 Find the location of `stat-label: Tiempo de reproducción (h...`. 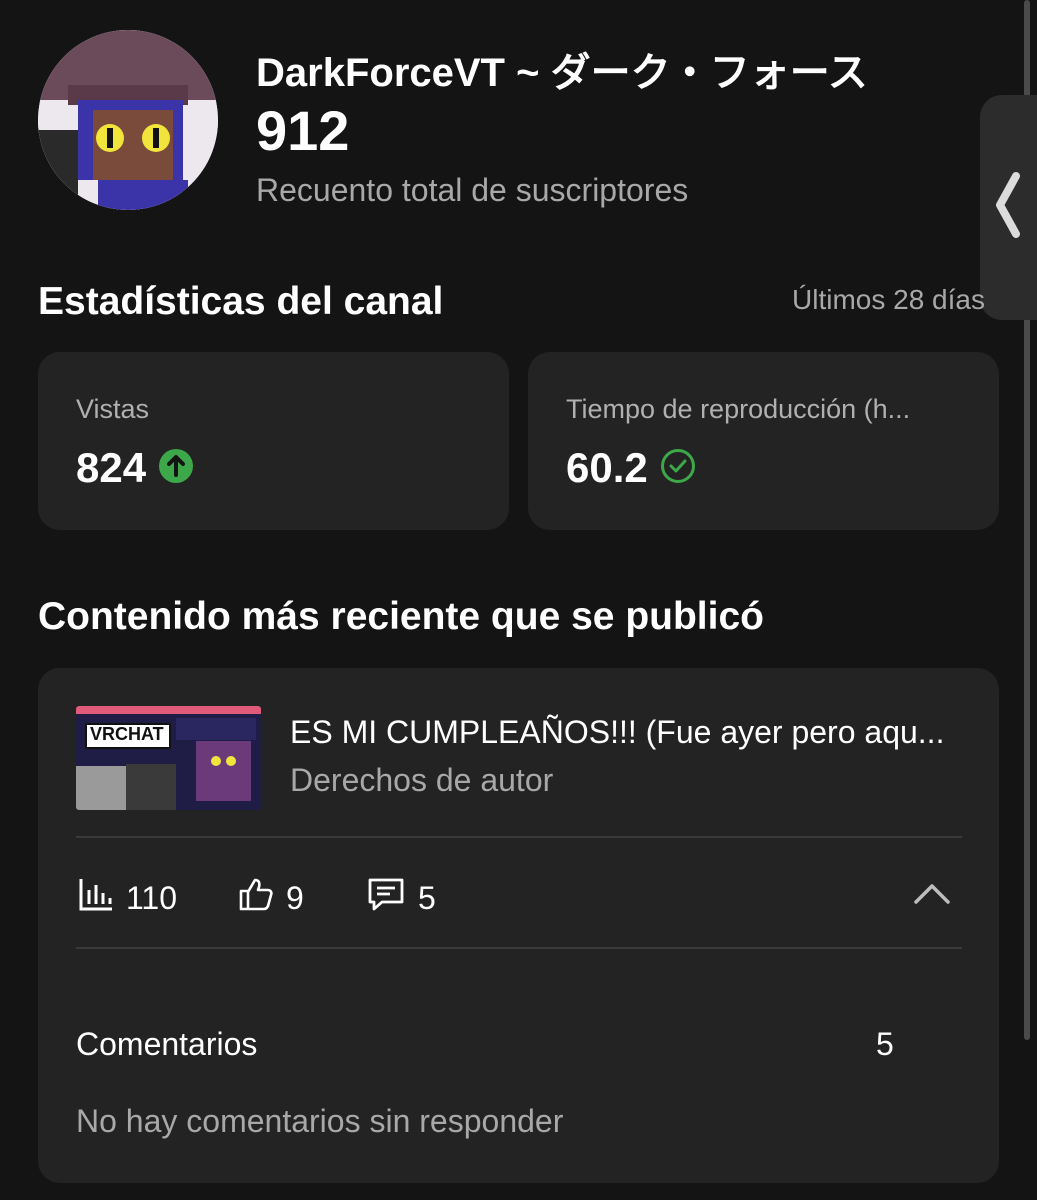

stat-label: Tiempo de reproducción (h... is located at coordinates (738, 409).